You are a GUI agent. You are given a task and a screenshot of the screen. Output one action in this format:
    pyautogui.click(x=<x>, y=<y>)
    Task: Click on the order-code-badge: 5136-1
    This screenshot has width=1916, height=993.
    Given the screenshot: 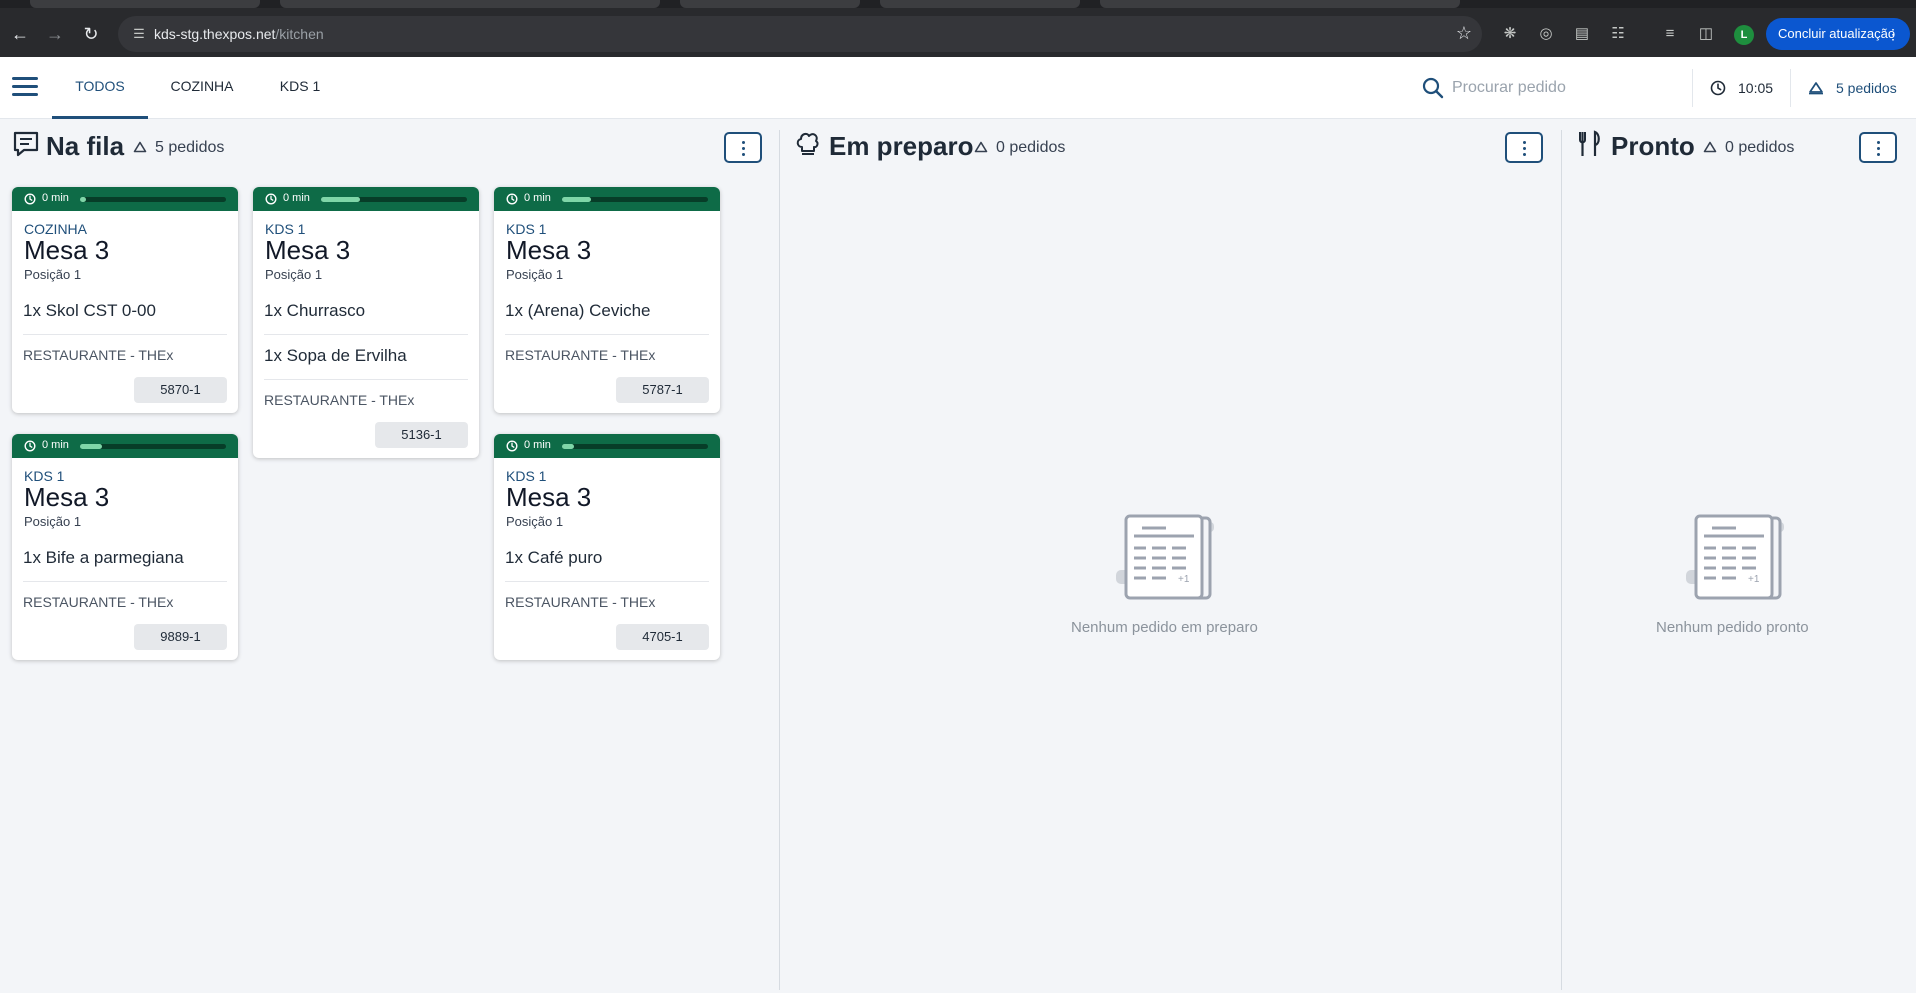 What is the action you would take?
    pyautogui.click(x=421, y=435)
    